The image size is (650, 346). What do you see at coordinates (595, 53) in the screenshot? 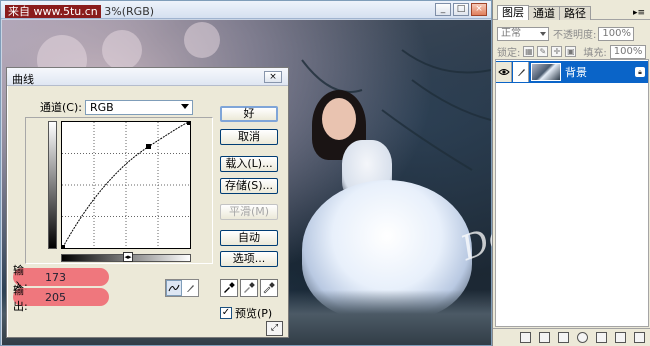
I see `fill-label: 填充:` at bounding box center [595, 53].